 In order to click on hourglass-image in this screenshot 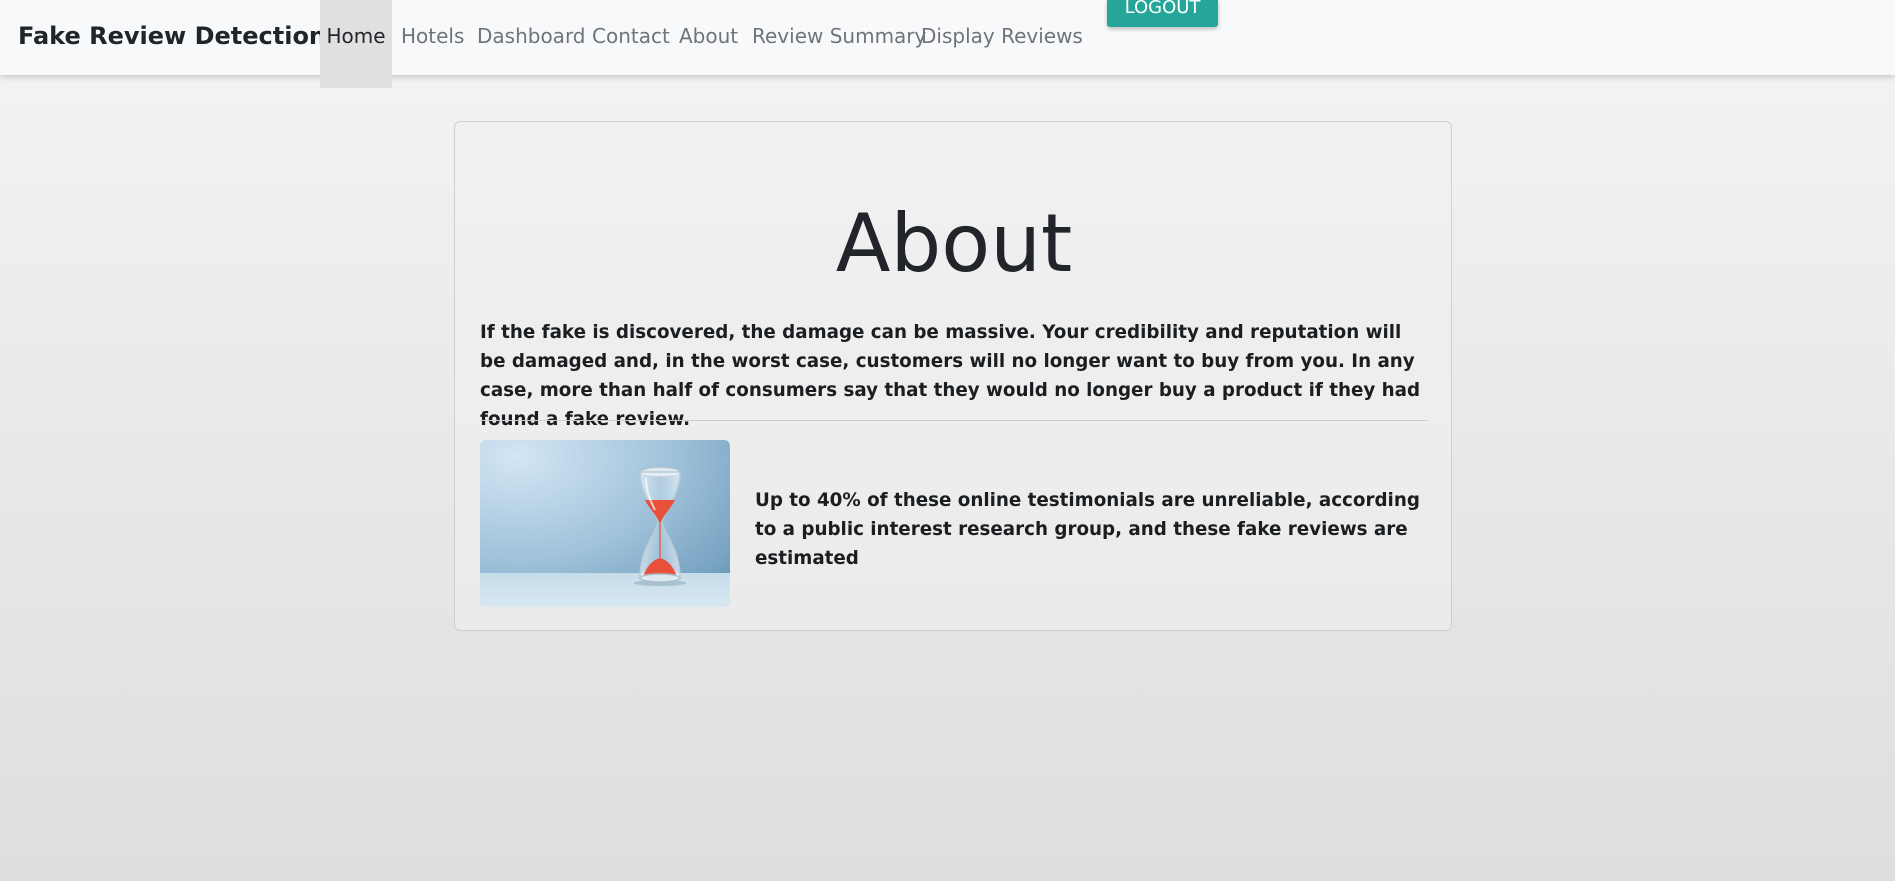, I will do `click(605, 523)`.